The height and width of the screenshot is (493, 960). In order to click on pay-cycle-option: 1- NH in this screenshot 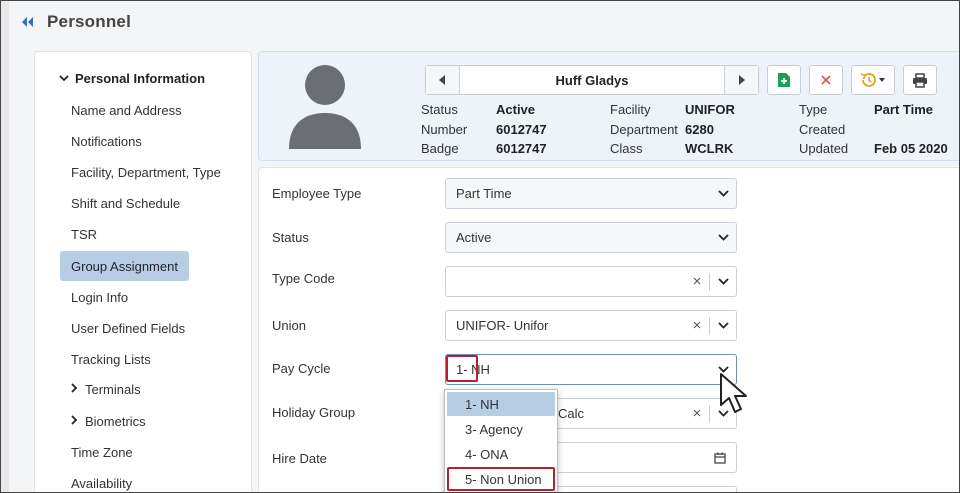, I will do `click(501, 404)`.